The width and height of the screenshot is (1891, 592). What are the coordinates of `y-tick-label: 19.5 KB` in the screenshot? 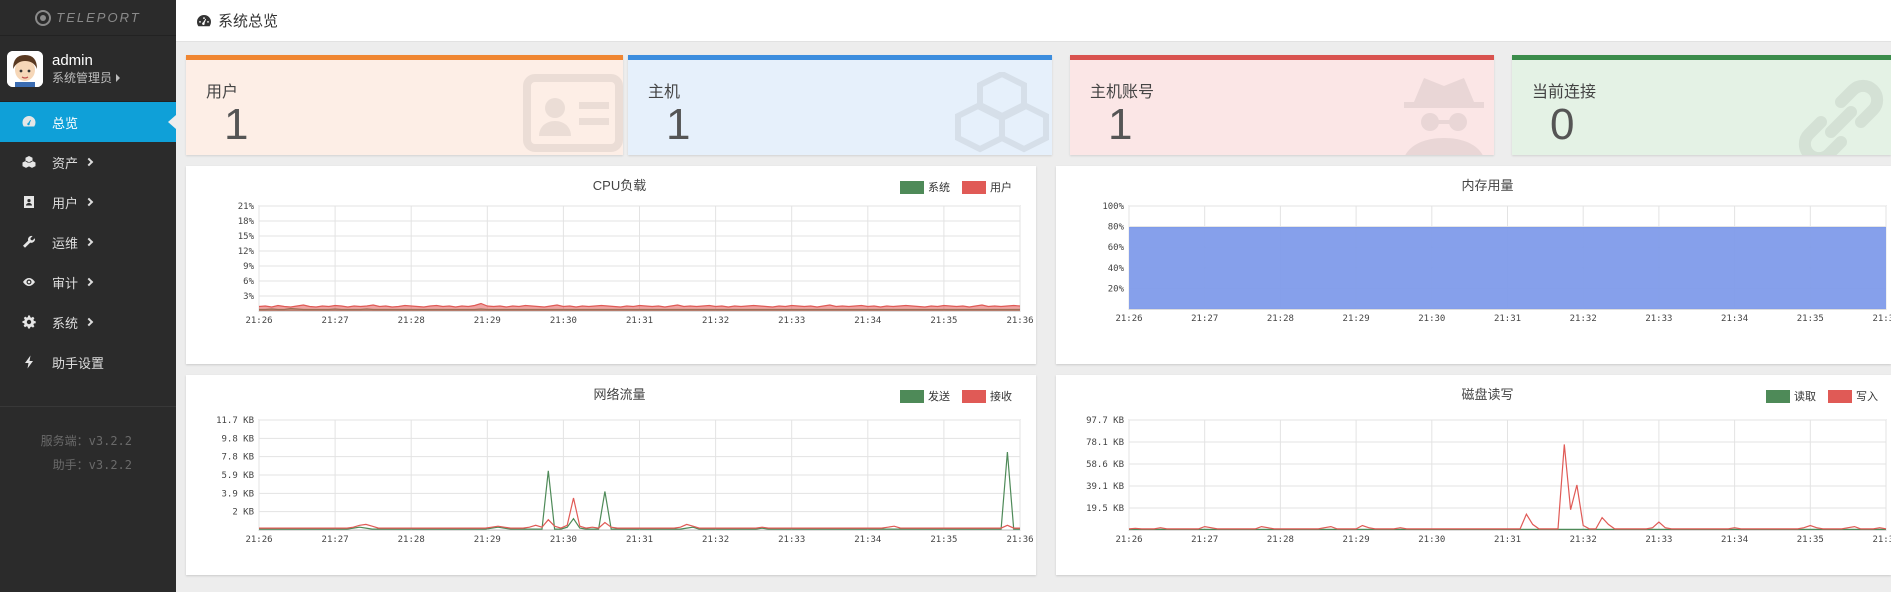 It's located at (1105, 509).